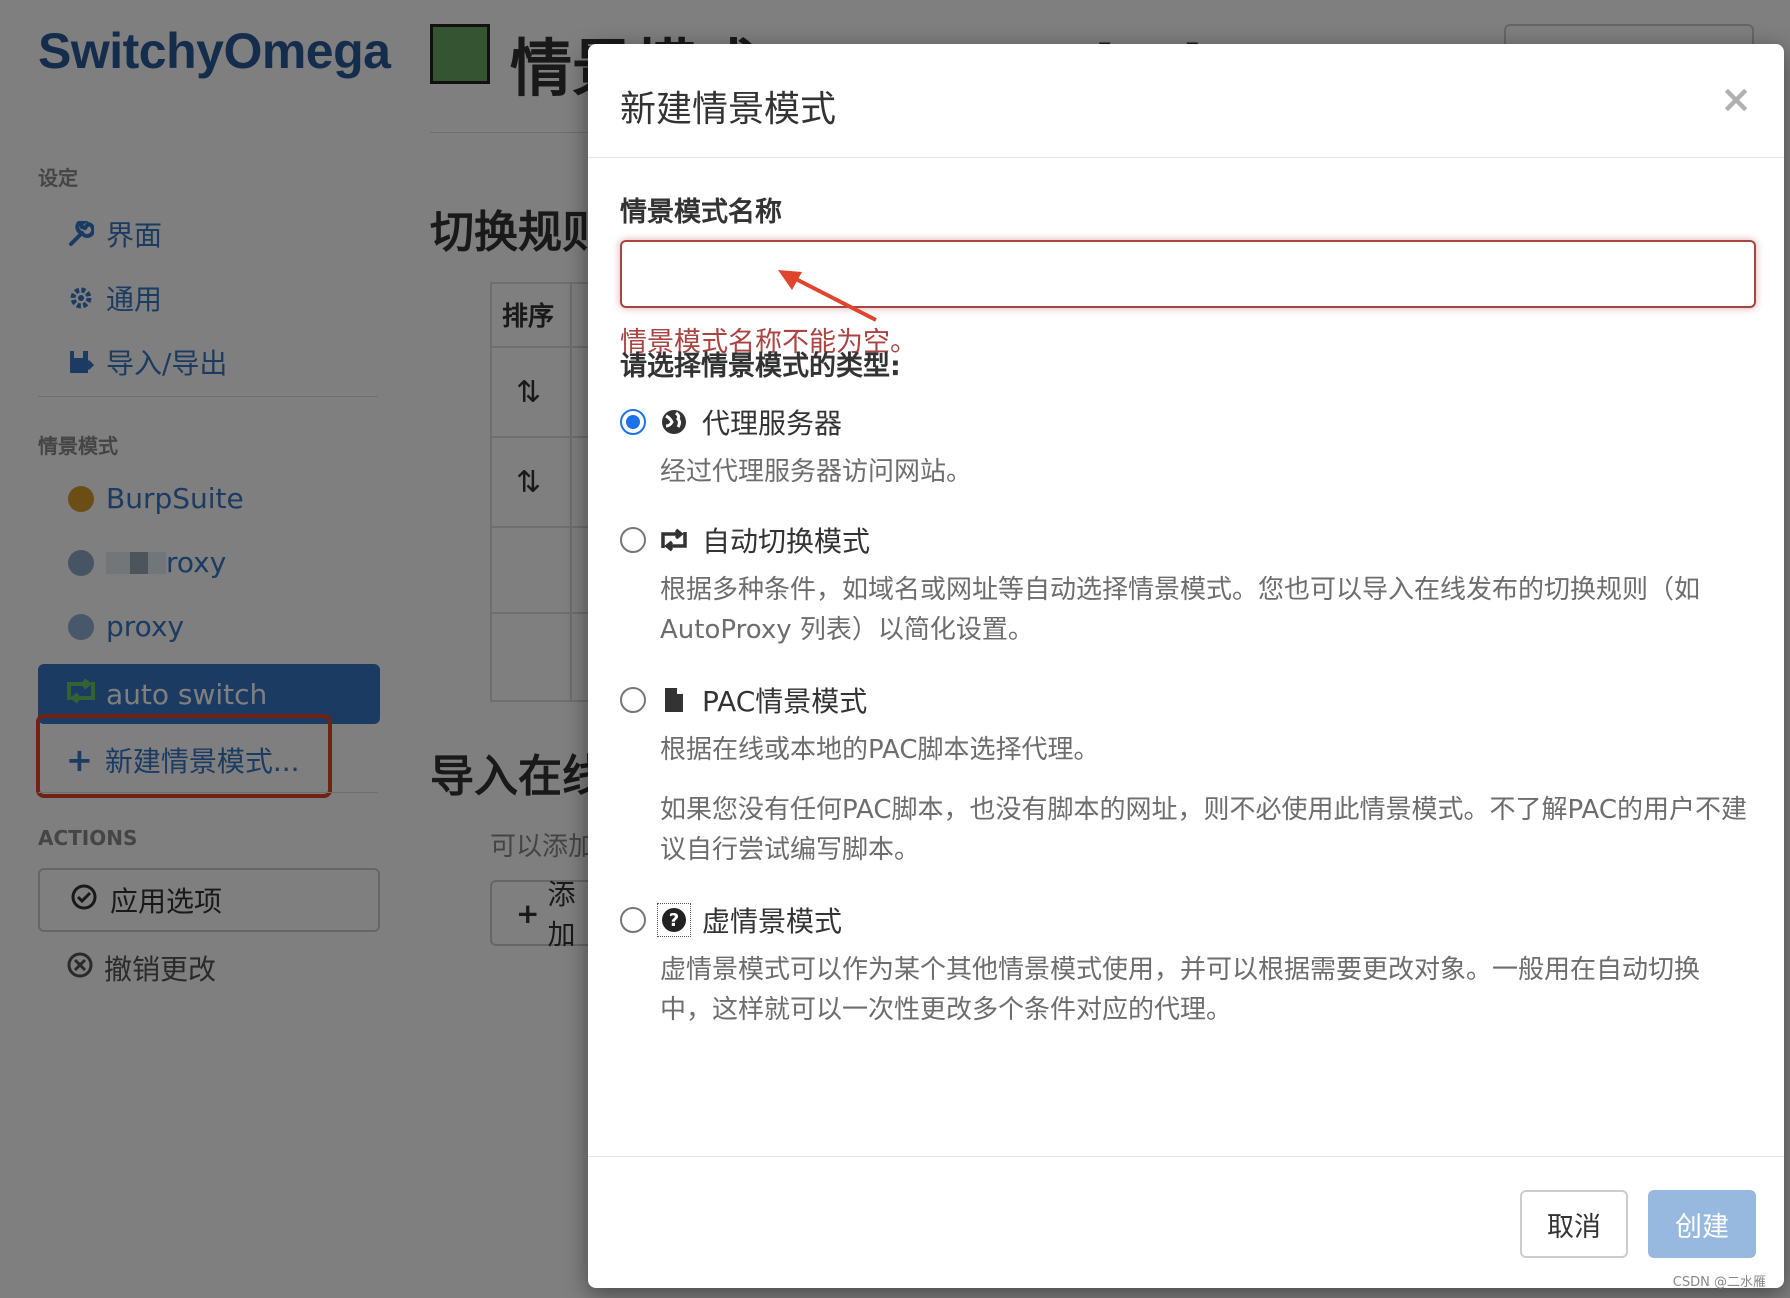  What do you see at coordinates (816, 472) in the screenshot?
I see `option-description: 经过代理服务器访问网站。` at bounding box center [816, 472].